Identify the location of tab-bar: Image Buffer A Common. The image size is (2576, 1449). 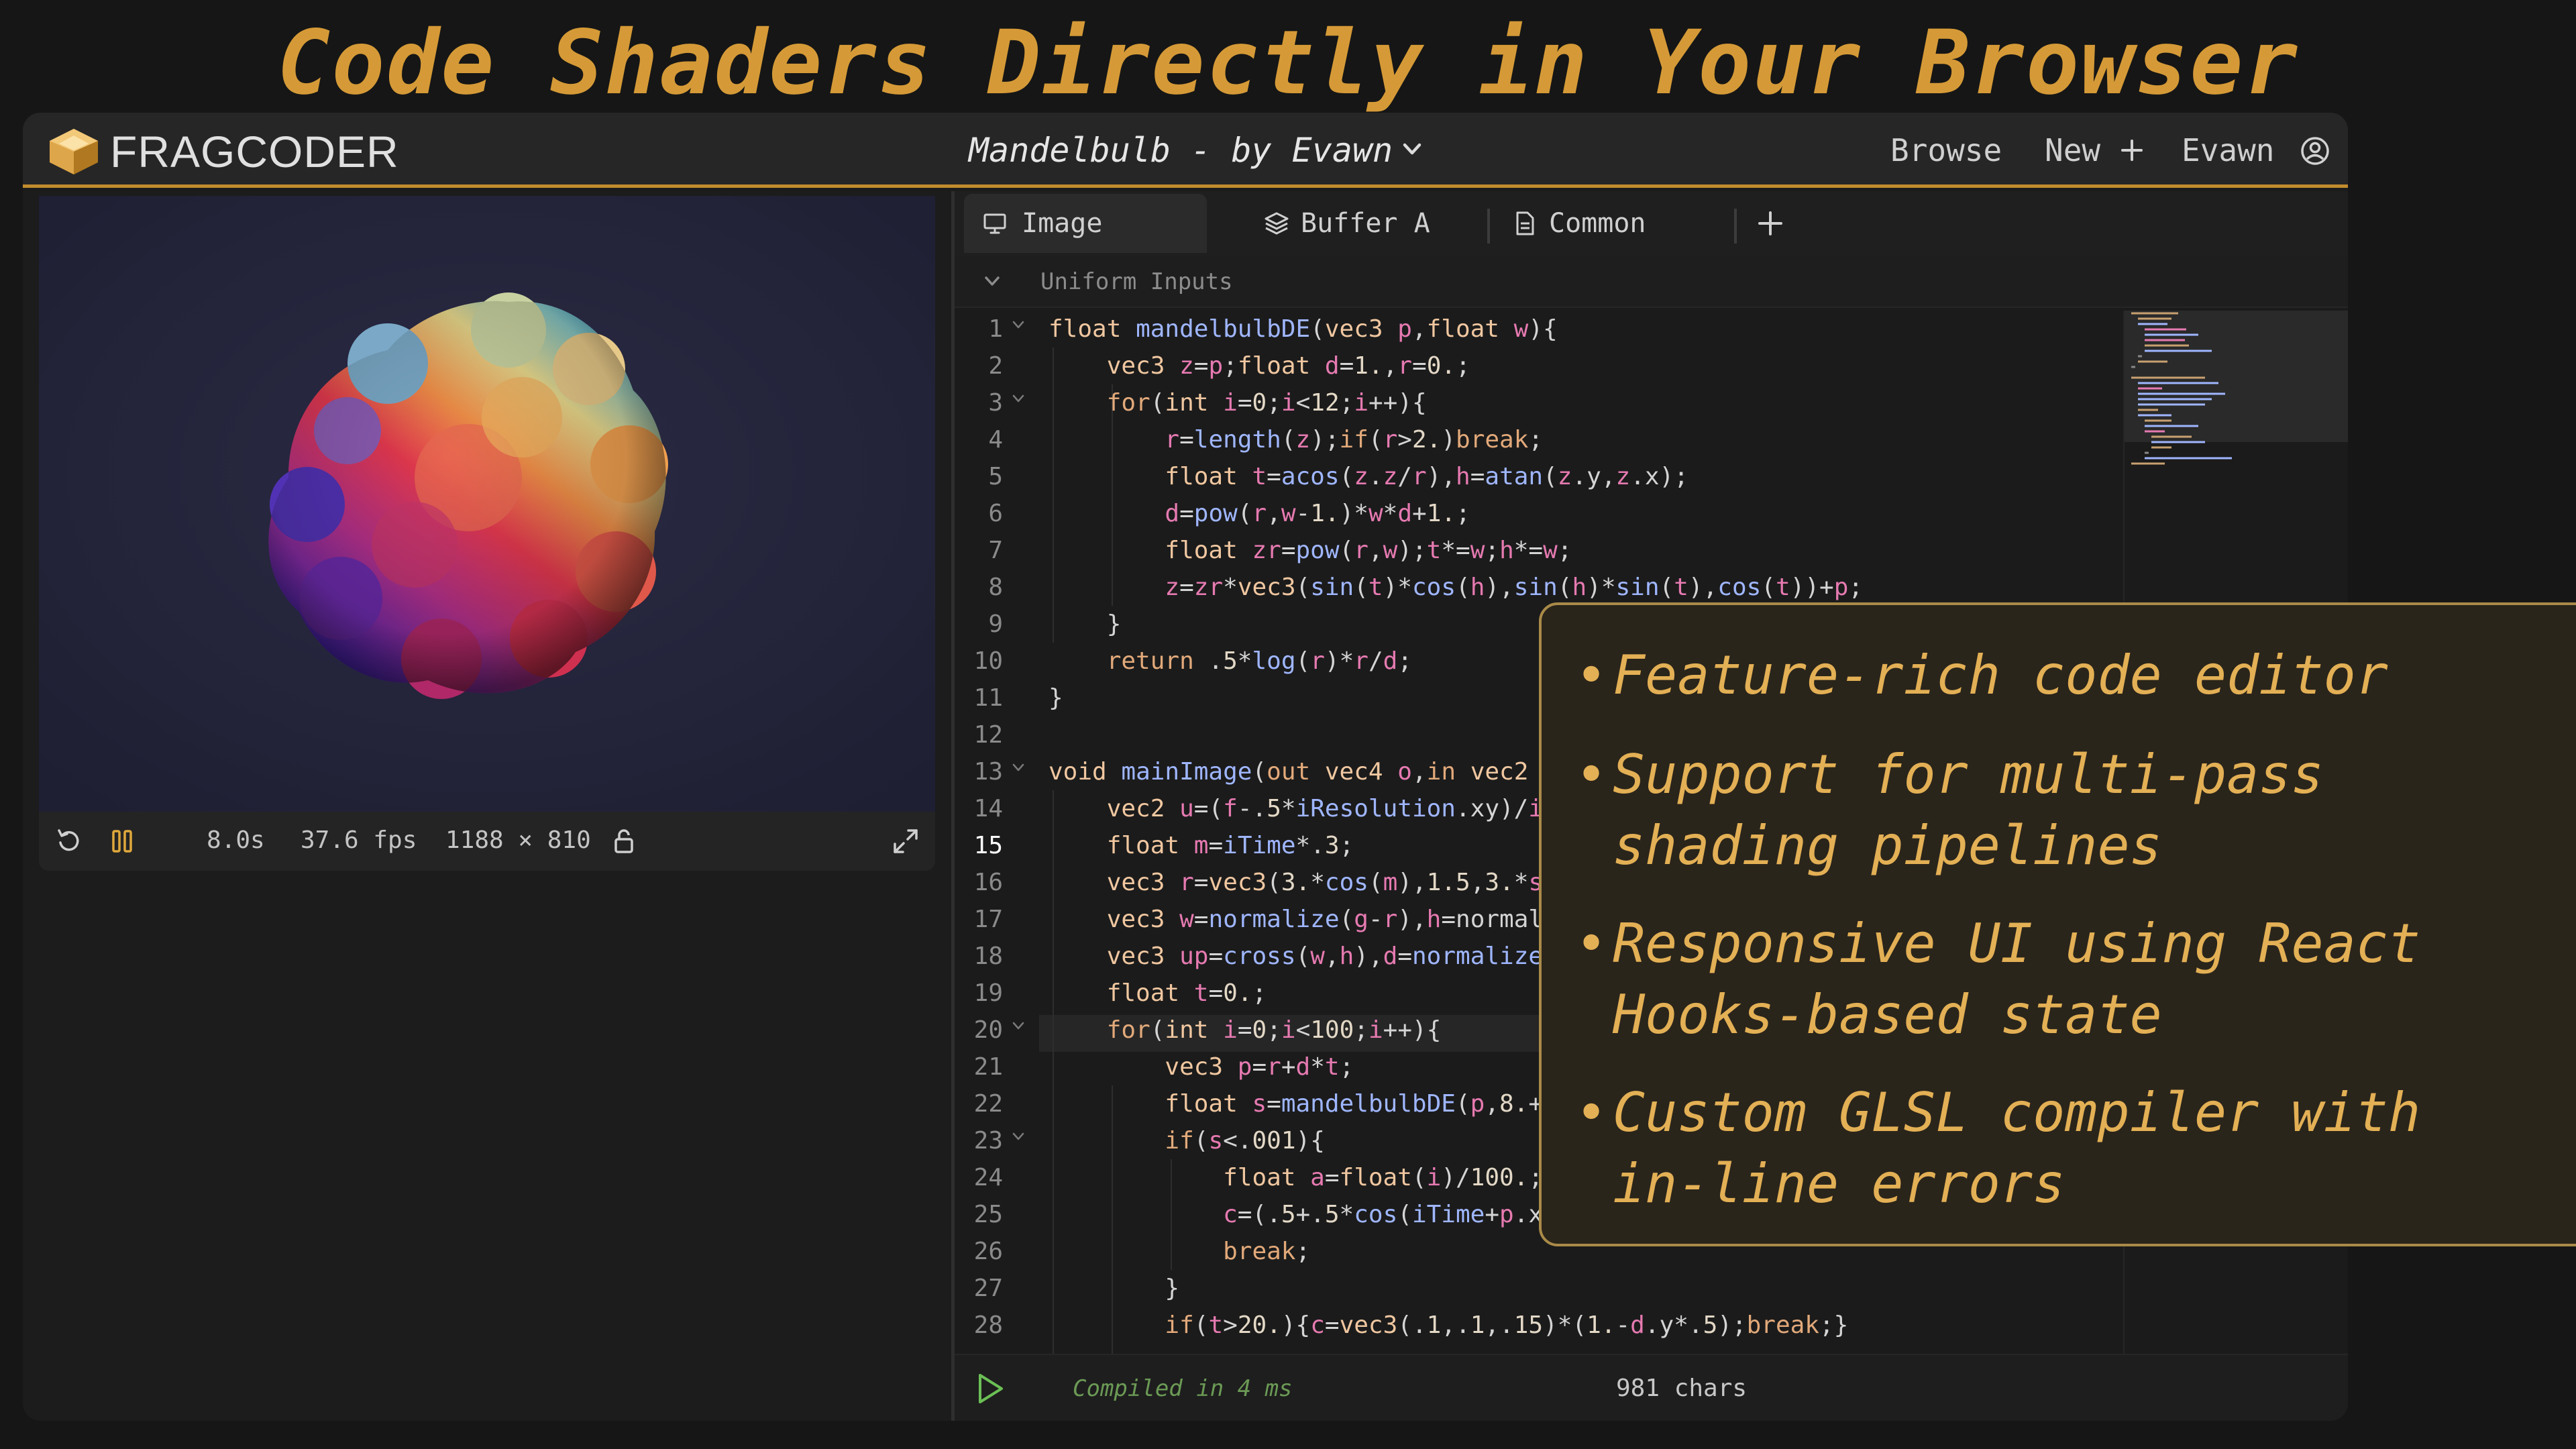
(1651, 223).